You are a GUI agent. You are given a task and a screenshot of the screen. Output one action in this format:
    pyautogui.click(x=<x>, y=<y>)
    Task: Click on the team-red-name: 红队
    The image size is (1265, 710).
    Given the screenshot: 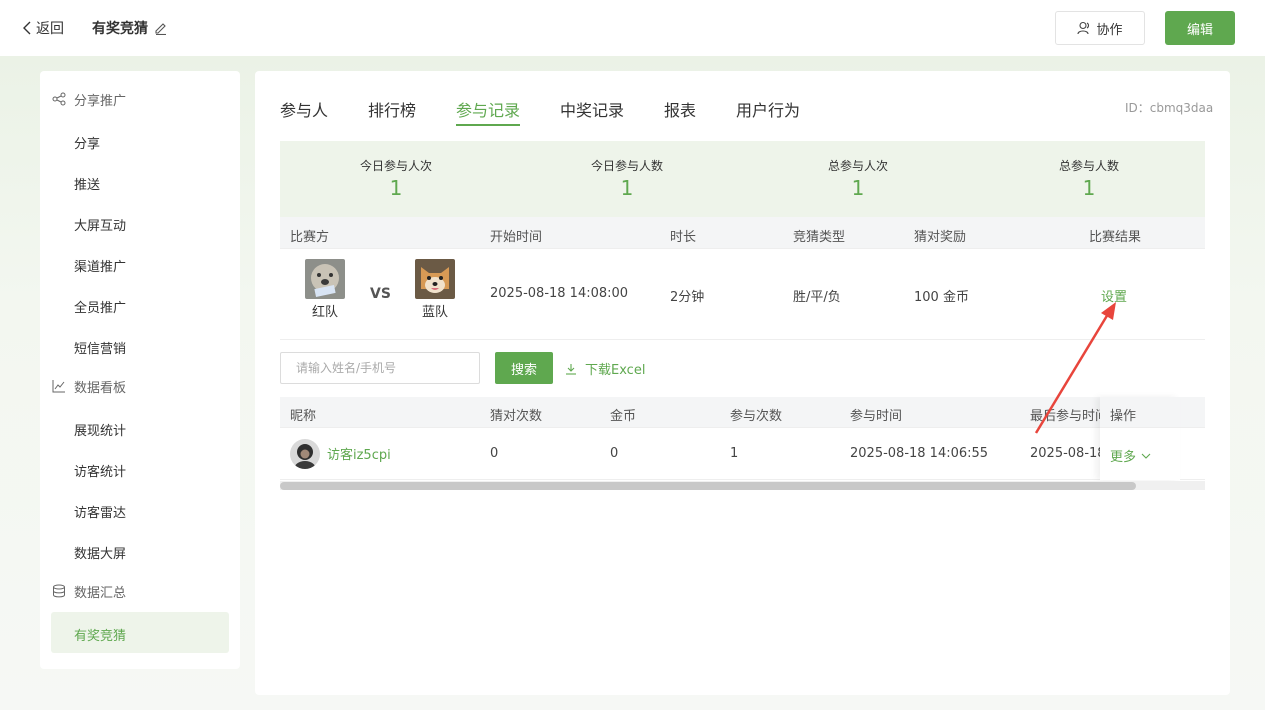 What is the action you would take?
    pyautogui.click(x=324, y=312)
    